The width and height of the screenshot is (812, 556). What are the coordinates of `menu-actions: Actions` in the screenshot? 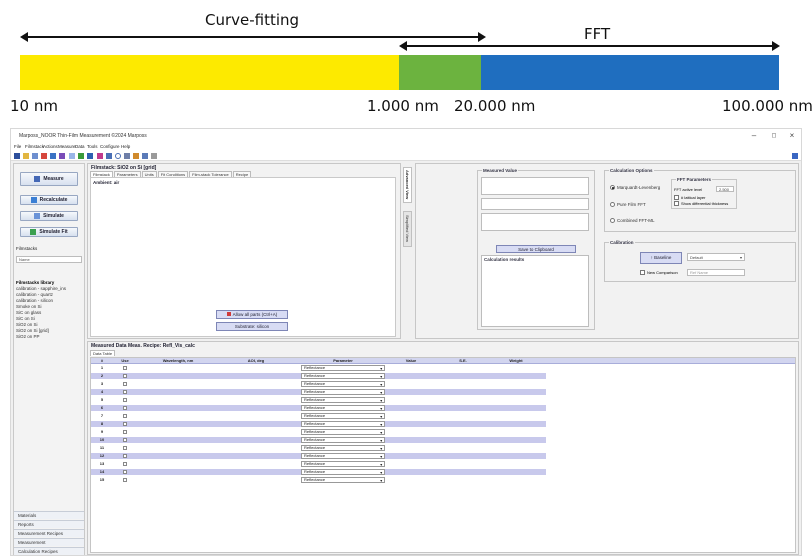 It's located at (50, 146).